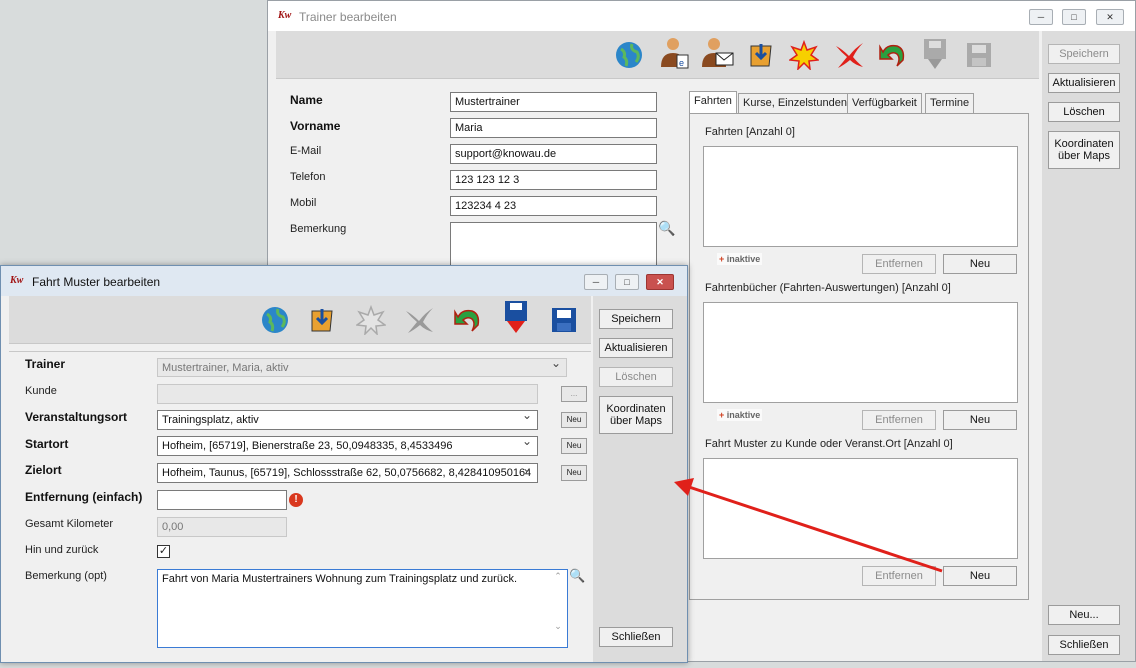 The image size is (1136, 668). What do you see at coordinates (76, 417) in the screenshot?
I see `veranstaltungsort-label: Veranstaltungsort` at bounding box center [76, 417].